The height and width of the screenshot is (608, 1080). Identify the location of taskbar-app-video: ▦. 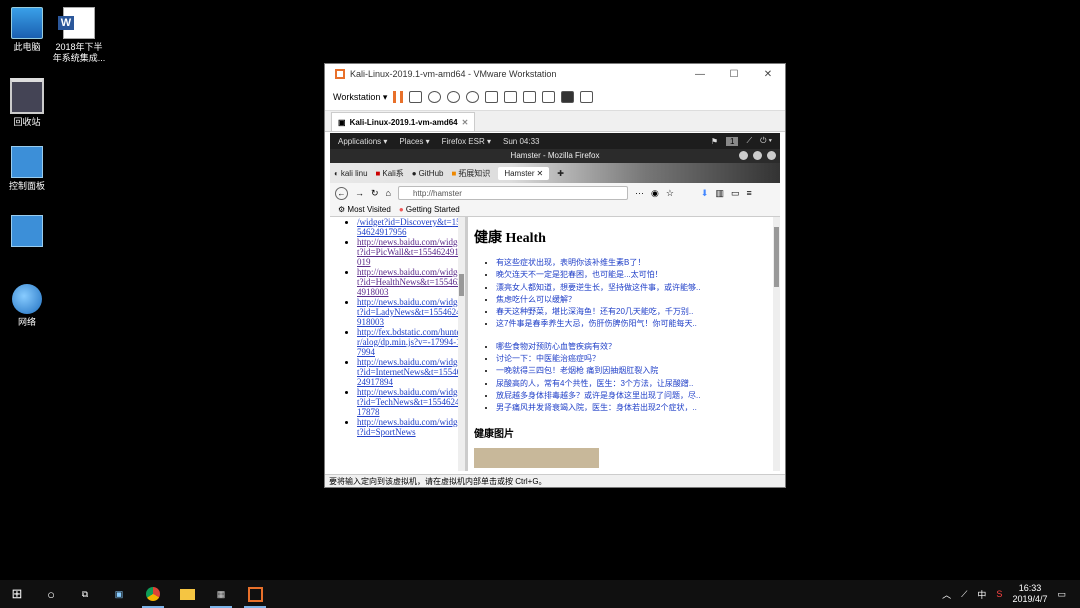
(221, 594).